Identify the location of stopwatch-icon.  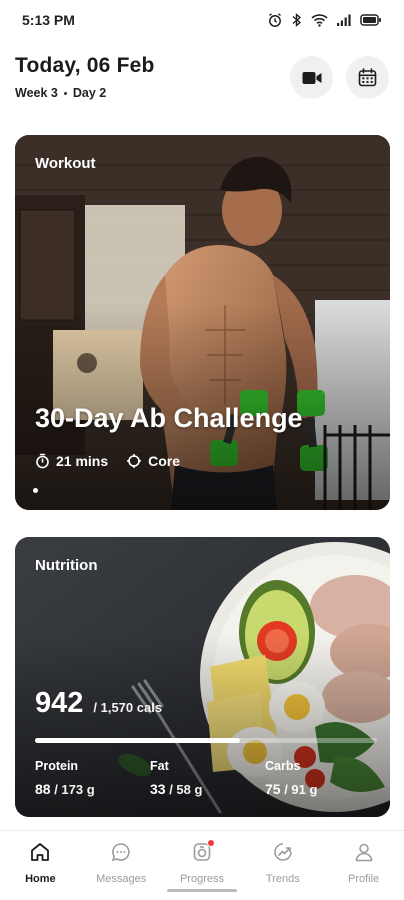
(42, 461).